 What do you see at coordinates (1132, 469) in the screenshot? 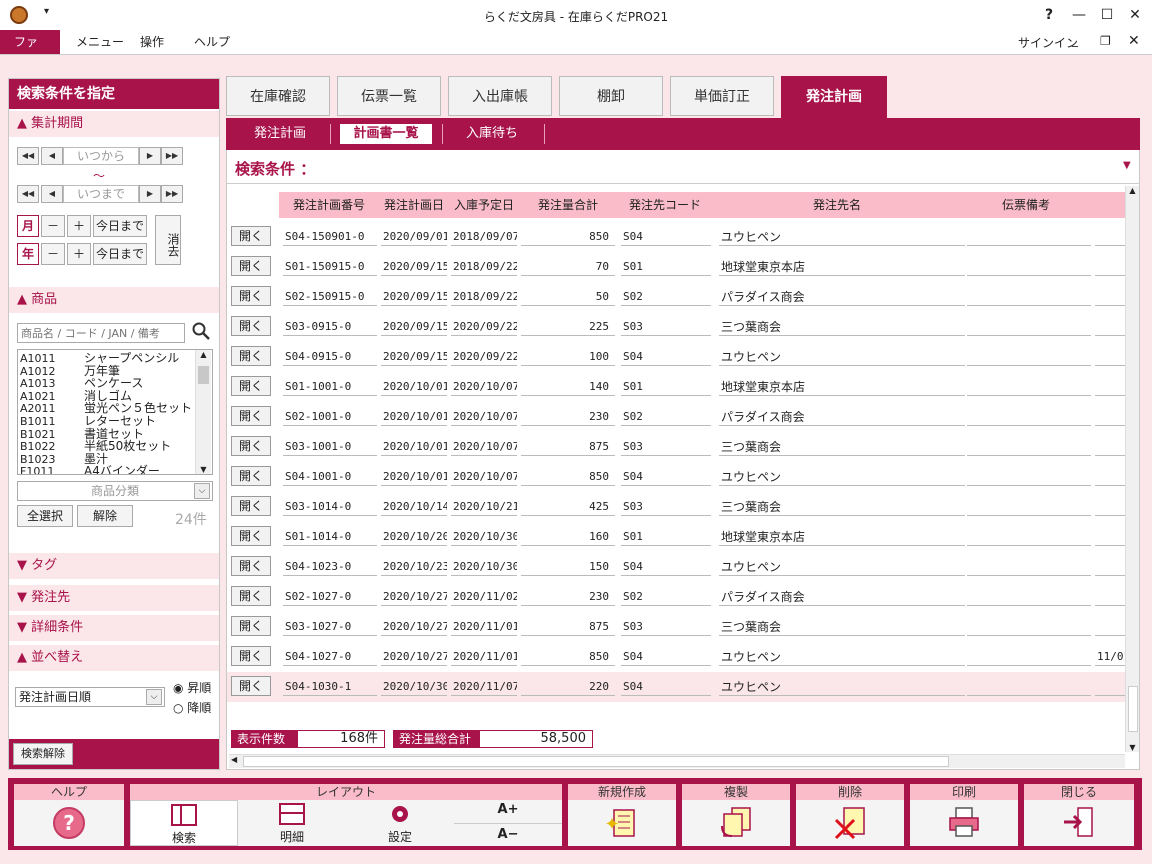
I see `table-vertical-scrollbar: ▲ ▼` at bounding box center [1132, 469].